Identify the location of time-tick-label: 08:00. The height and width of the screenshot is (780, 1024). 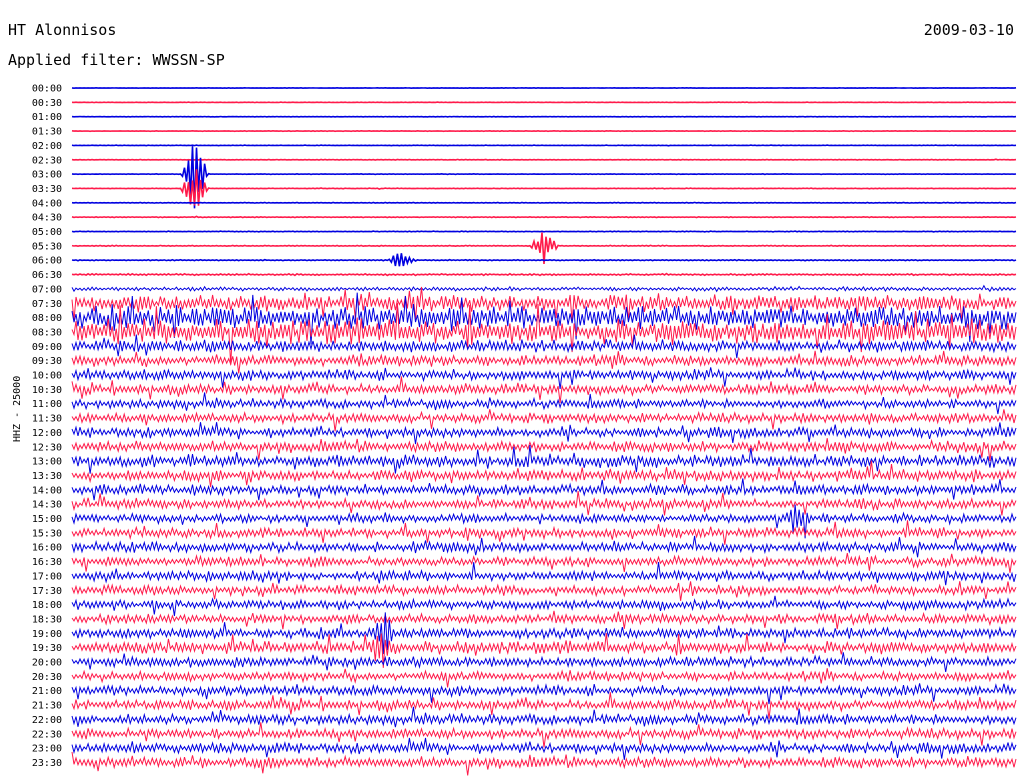
(47, 318).